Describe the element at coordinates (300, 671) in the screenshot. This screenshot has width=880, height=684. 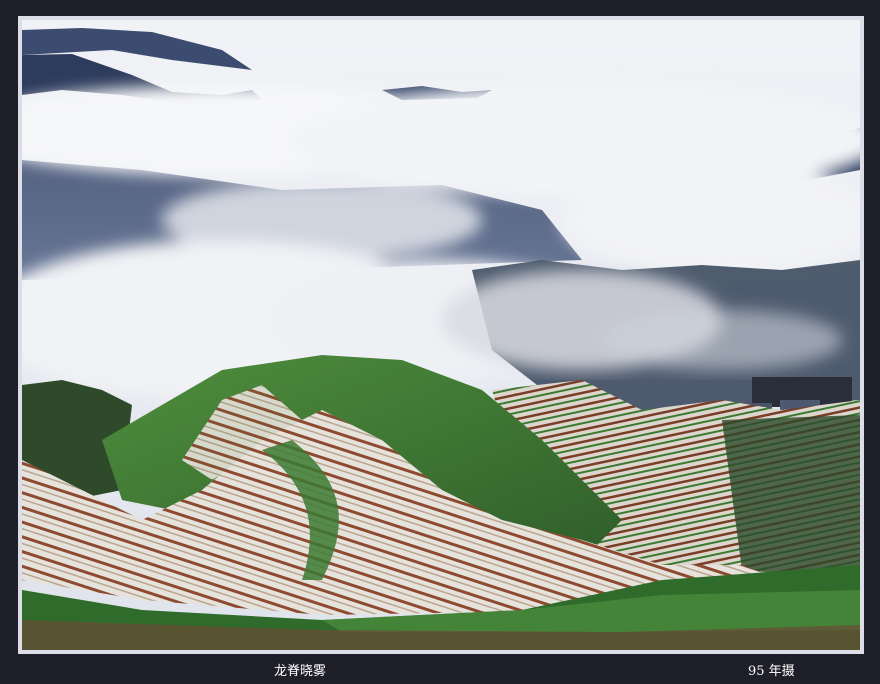
I see `photo-title: 龙脊晓雾` at that location.